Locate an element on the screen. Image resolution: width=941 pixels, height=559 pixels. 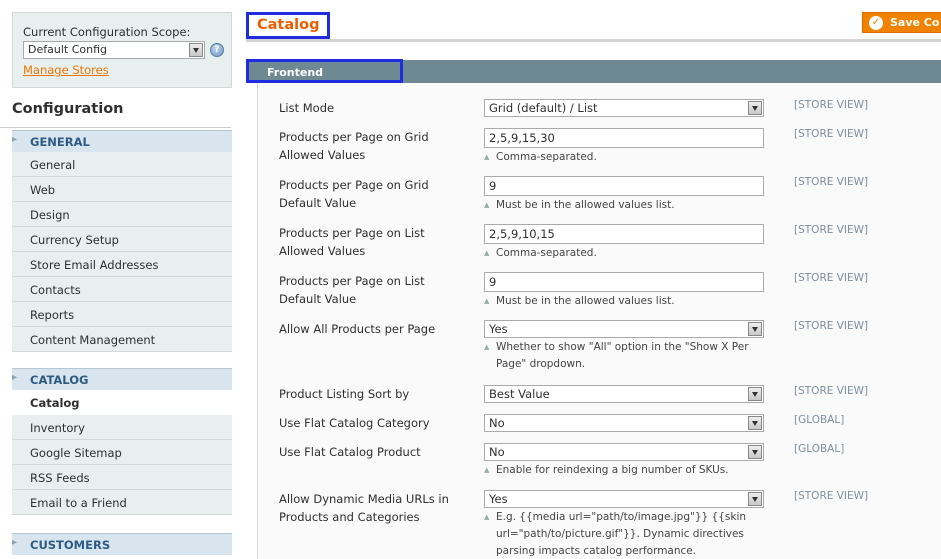
sidebar-item-catalog: Catalog is located at coordinates (122, 402).